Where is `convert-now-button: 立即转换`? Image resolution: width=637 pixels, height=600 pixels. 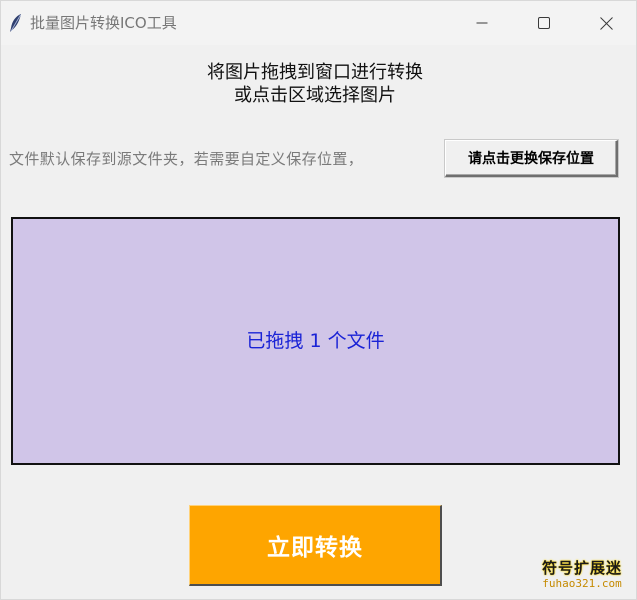
convert-now-button: 立即转换 is located at coordinates (315, 545).